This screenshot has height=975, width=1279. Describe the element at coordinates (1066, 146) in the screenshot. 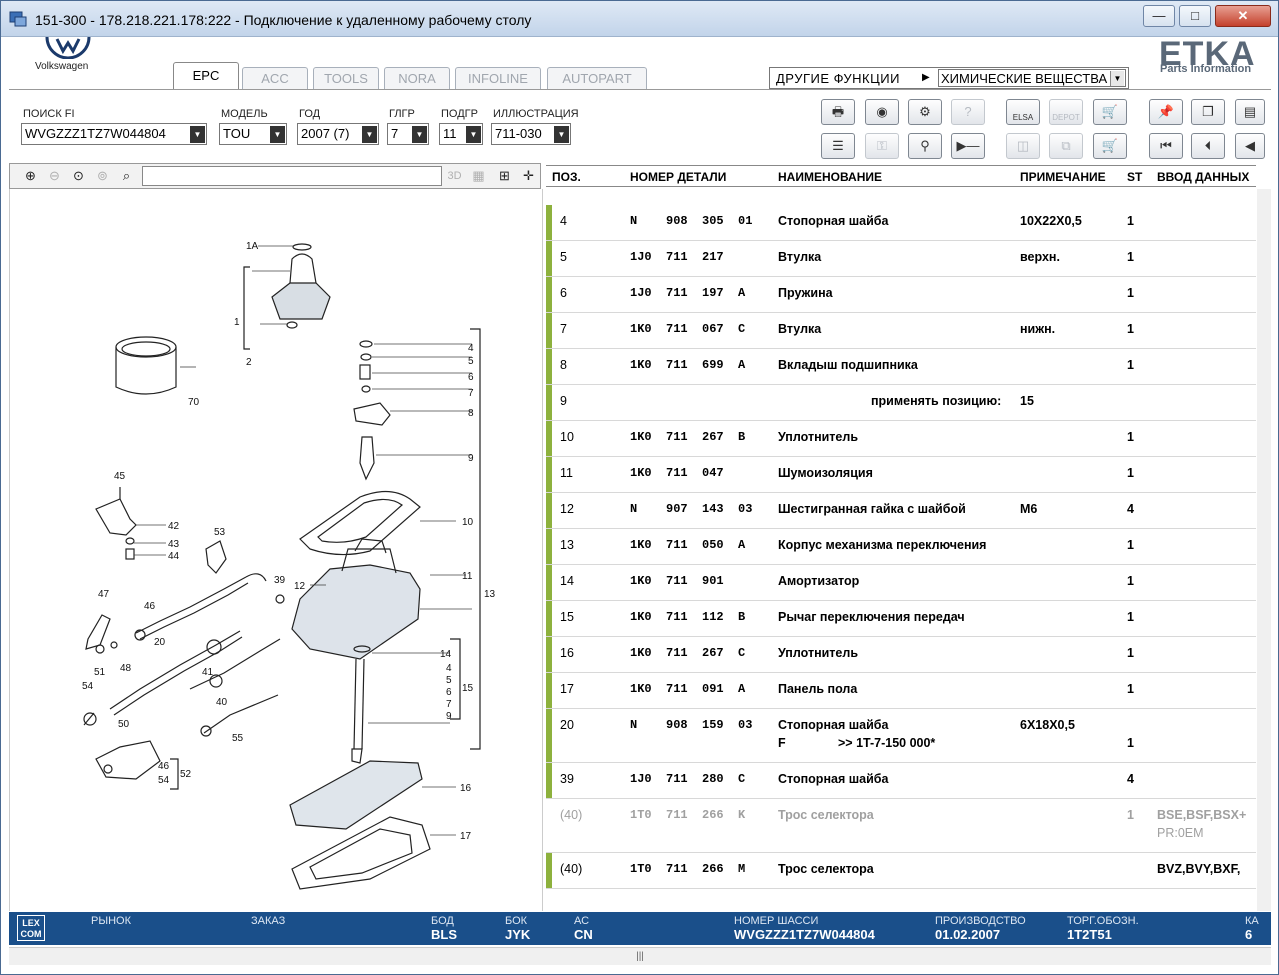

I see `depot-split-button: ⧉` at that location.